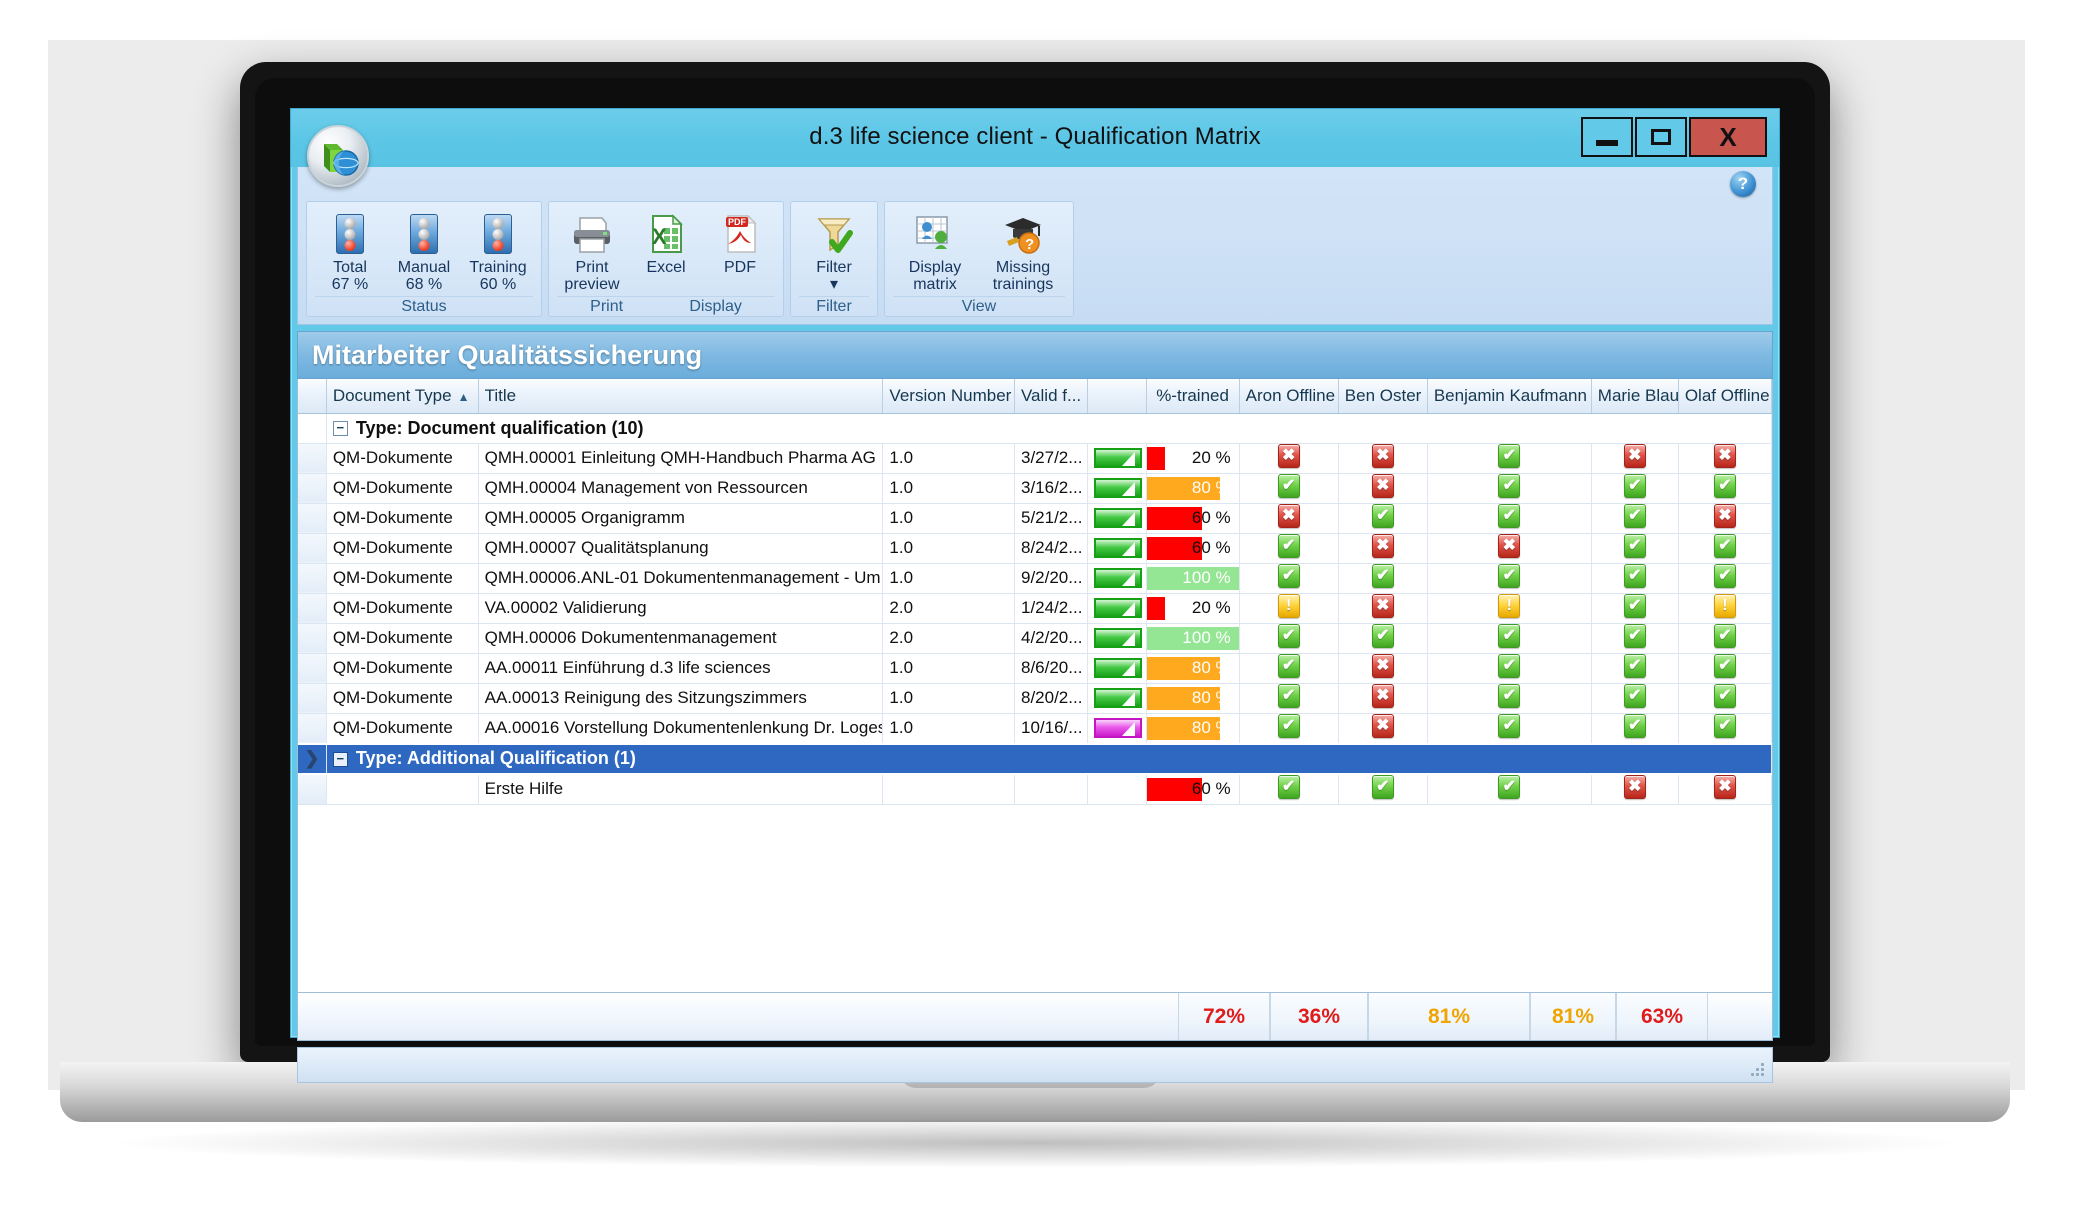 This screenshot has height=1230, width=2073. What do you see at coordinates (1728, 137) in the screenshot?
I see `close-button: X` at bounding box center [1728, 137].